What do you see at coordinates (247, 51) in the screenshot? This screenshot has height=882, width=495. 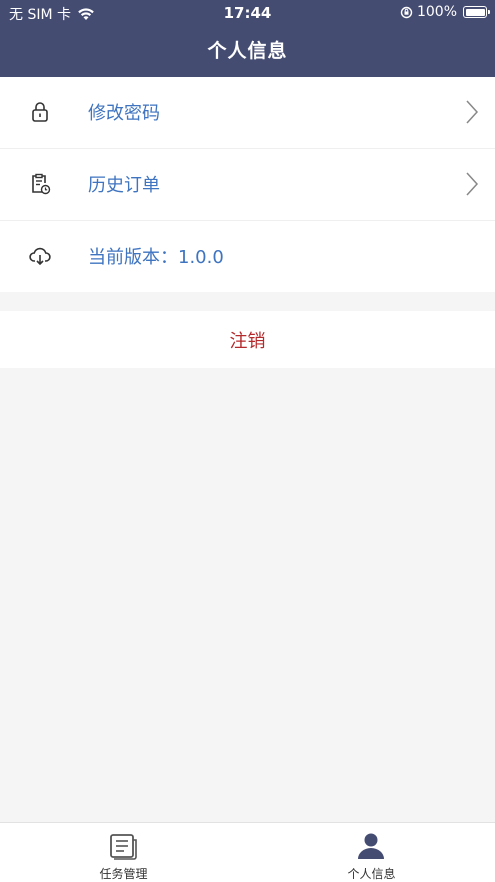 I see `page-title: 个人信息` at bounding box center [247, 51].